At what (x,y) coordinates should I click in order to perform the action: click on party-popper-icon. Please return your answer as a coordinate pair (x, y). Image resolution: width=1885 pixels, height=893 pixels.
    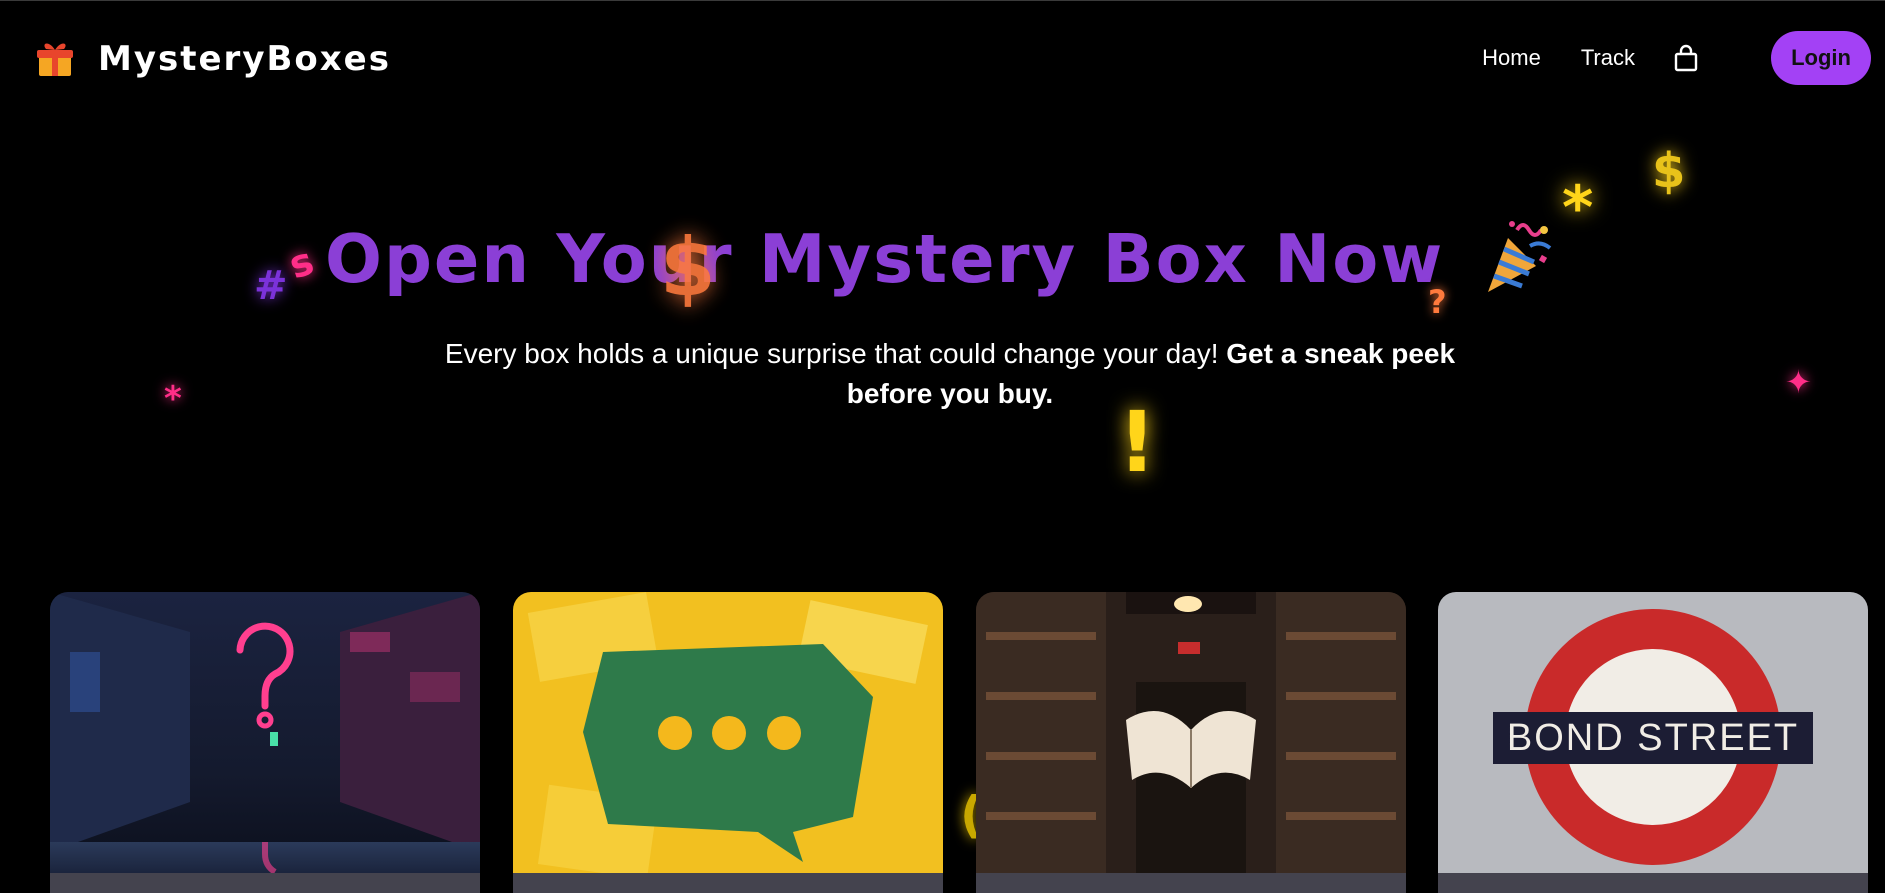
    Looking at the image, I should click on (1520, 256).